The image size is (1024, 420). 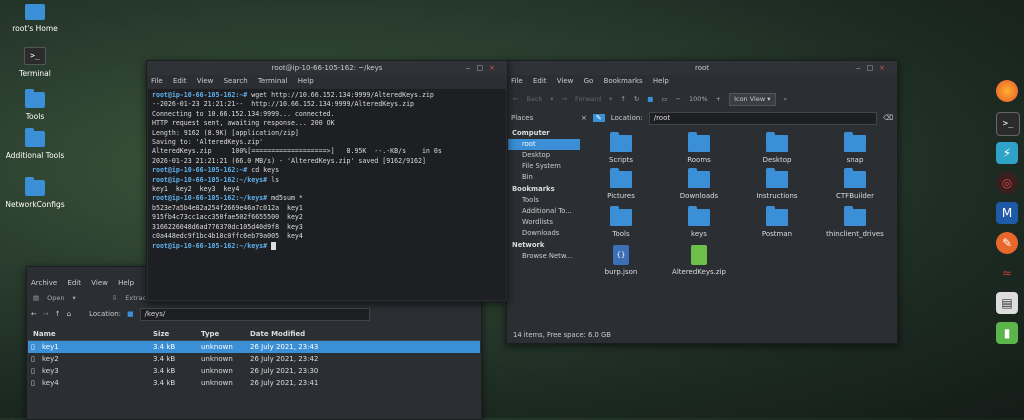 What do you see at coordinates (69, 314) in the screenshot?
I see `home-icon: ⌂` at bounding box center [69, 314].